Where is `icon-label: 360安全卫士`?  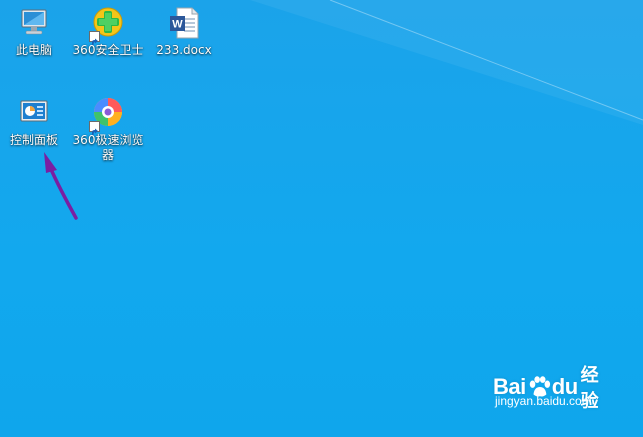
icon-label: 360安全卫士 is located at coordinates (108, 50).